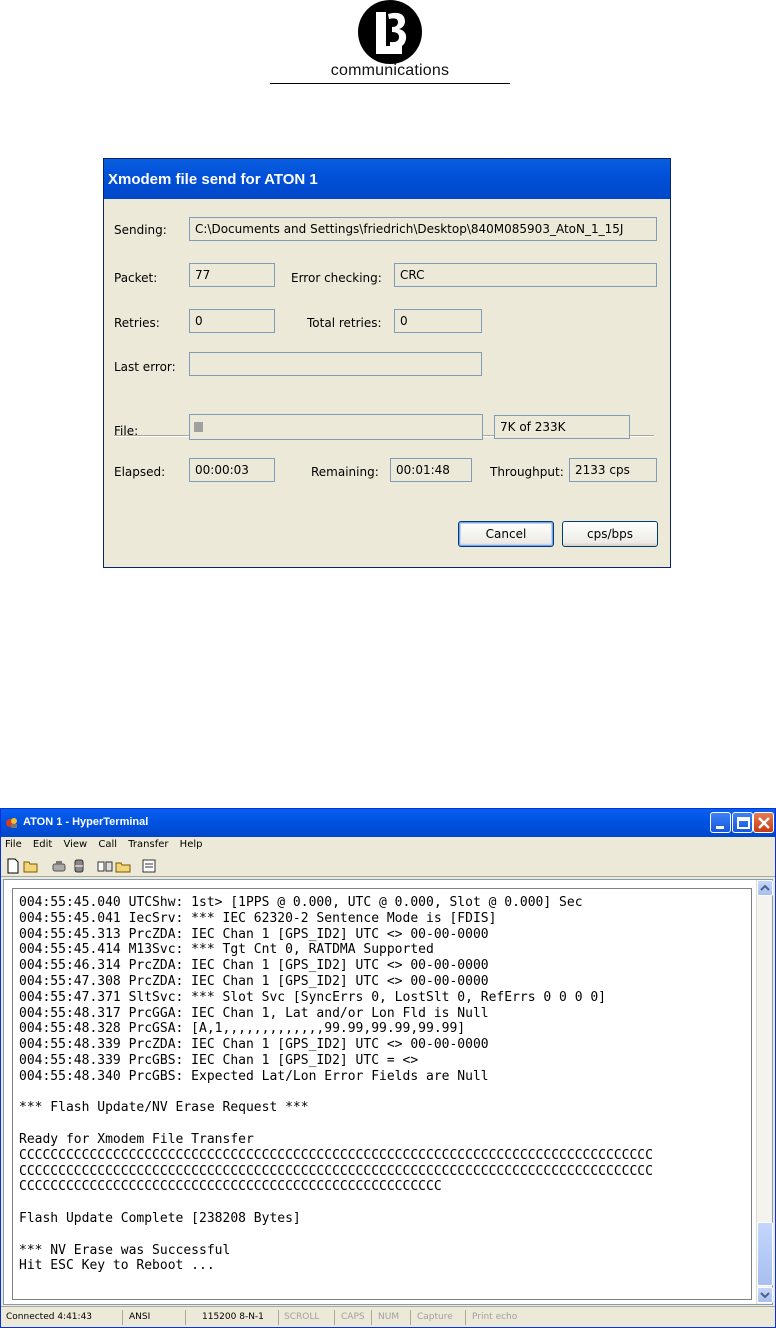 The image size is (776, 1328). I want to click on receive-icon, so click(123, 866).